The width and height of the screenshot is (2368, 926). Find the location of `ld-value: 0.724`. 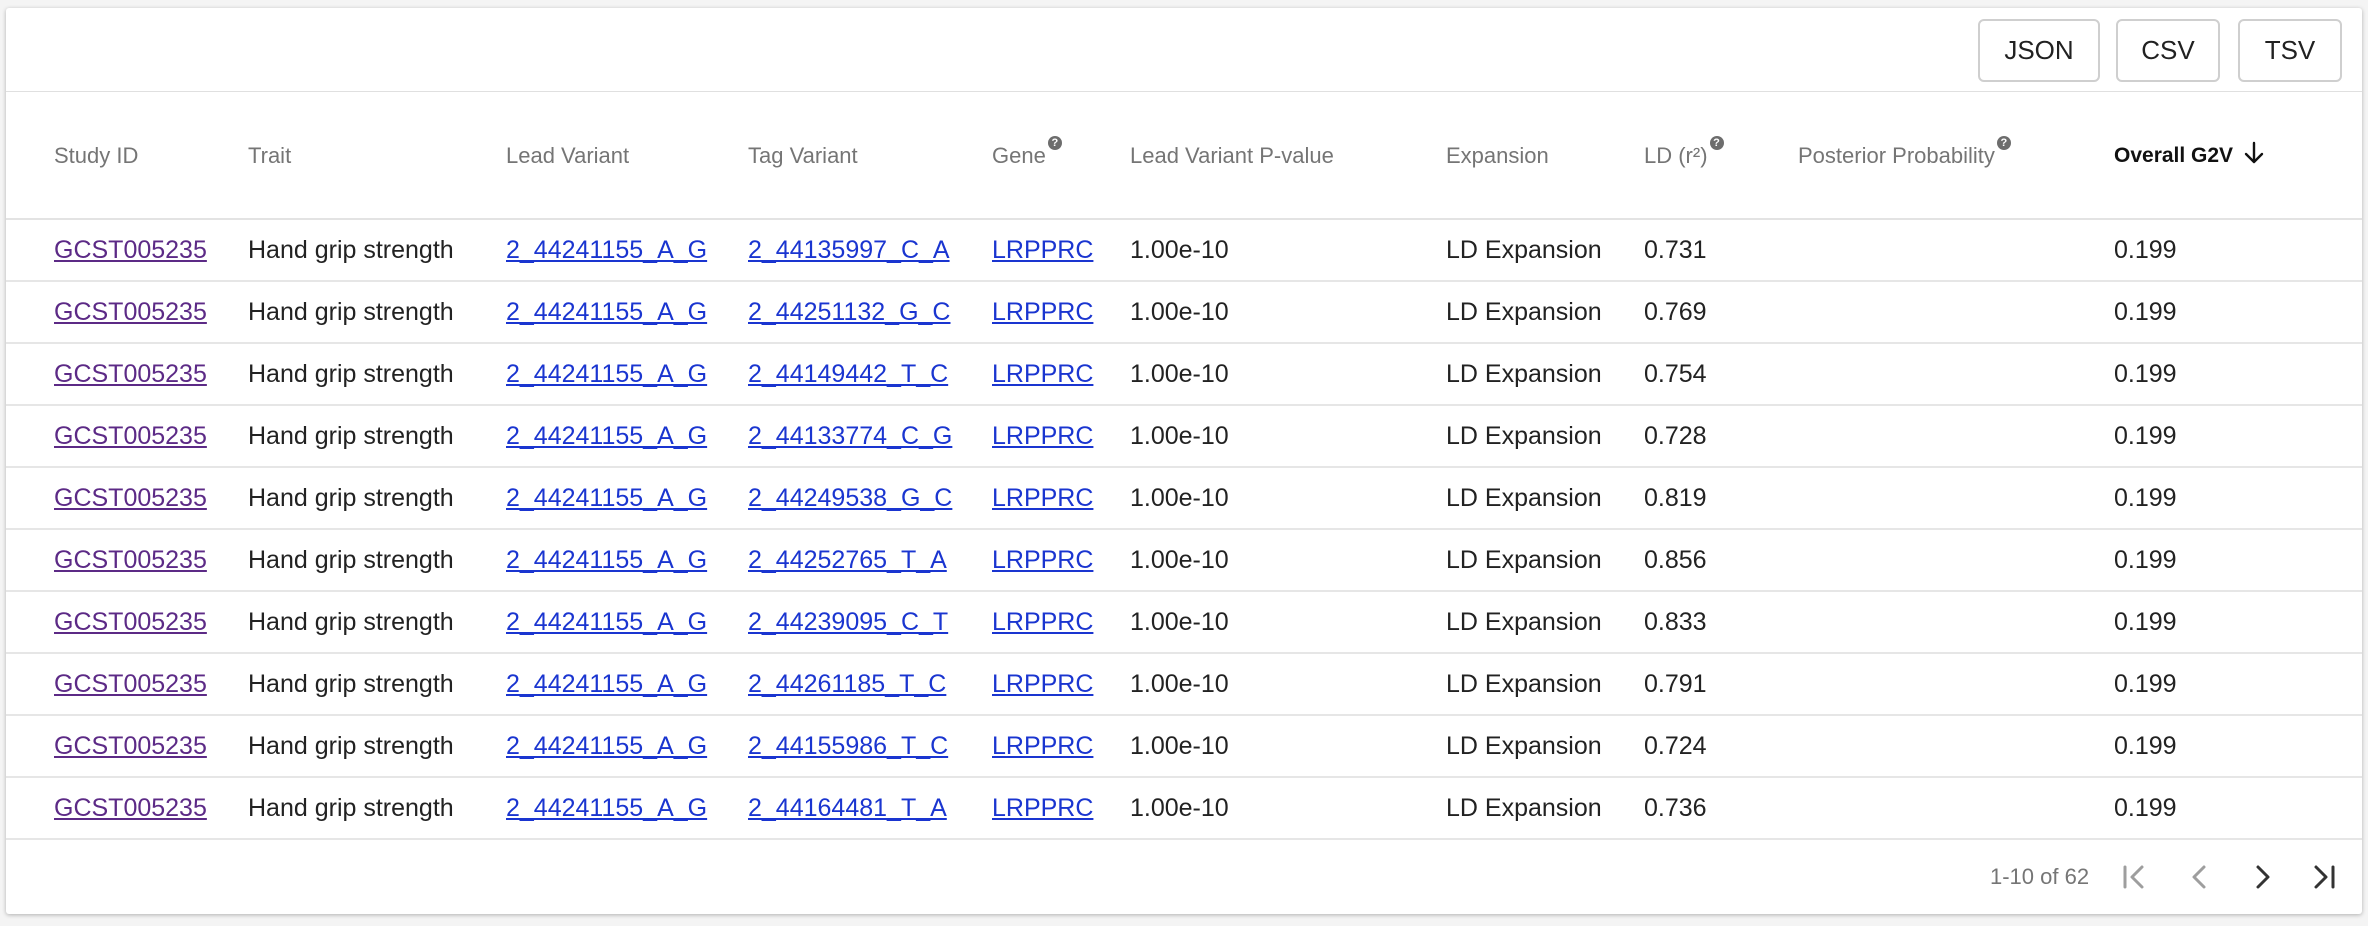

ld-value: 0.724 is located at coordinates (1675, 745).